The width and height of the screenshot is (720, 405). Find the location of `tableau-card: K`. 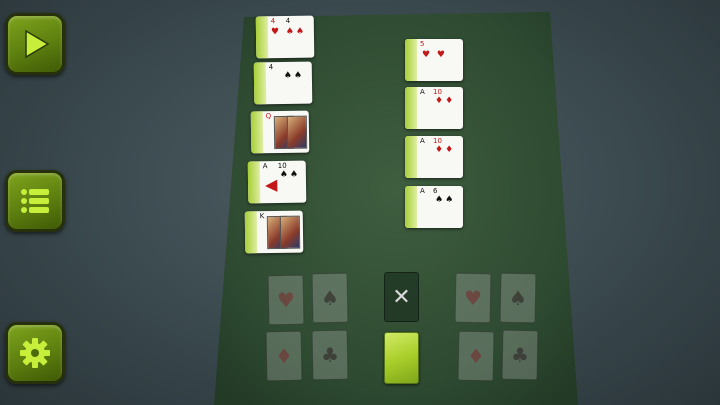

tableau-card: K is located at coordinates (274, 232).